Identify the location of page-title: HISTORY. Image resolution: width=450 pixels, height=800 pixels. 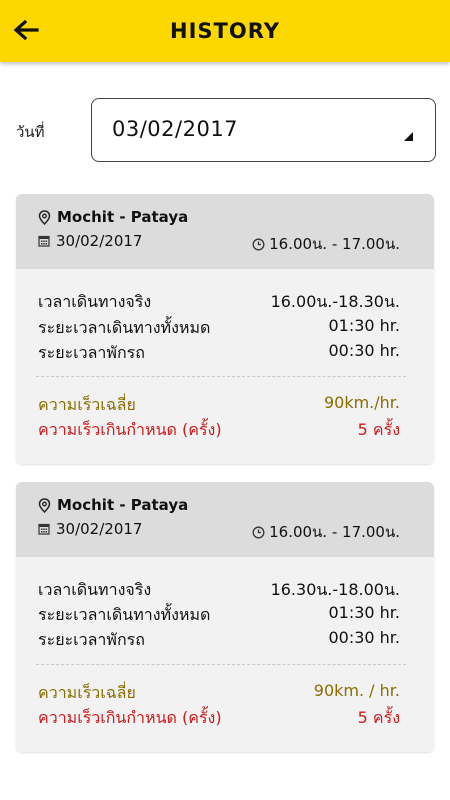
(225, 31).